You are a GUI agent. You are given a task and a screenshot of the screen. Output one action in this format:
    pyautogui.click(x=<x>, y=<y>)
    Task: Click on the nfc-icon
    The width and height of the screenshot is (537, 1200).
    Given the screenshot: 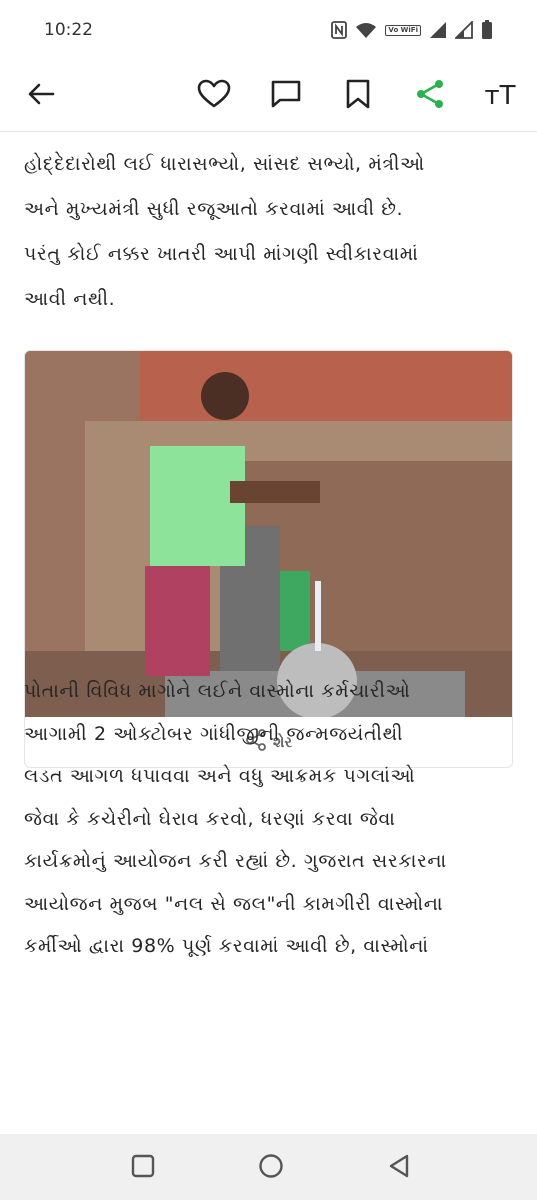 What is the action you would take?
    pyautogui.click(x=339, y=30)
    